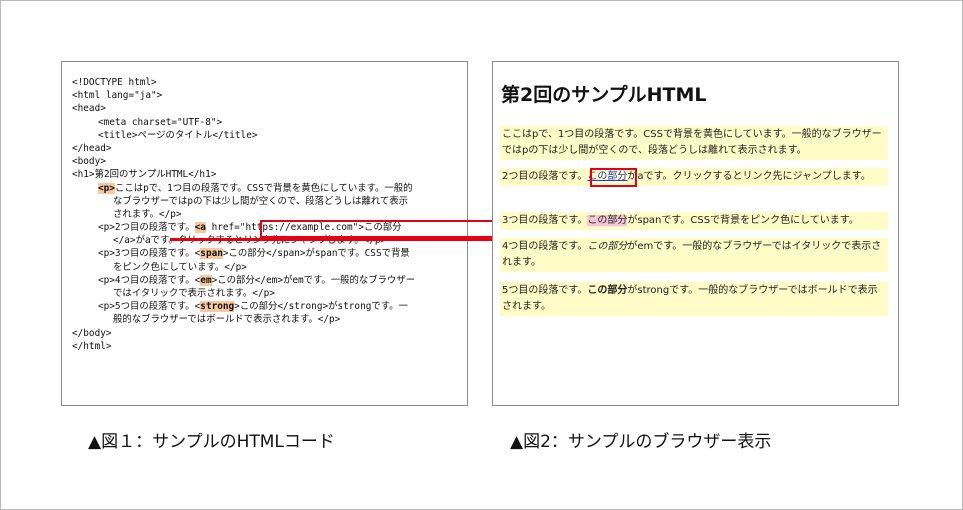 The height and width of the screenshot is (510, 963). I want to click on code-tag-highlight: strong, so click(217, 307).